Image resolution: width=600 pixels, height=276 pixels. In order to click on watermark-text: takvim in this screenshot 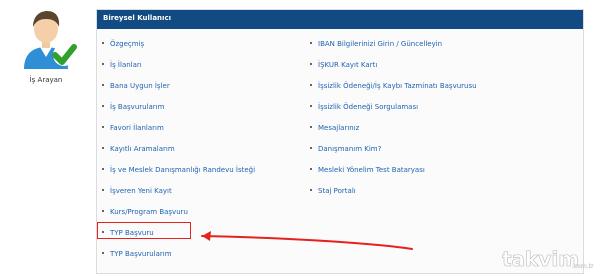, I will do `click(540, 259)`.